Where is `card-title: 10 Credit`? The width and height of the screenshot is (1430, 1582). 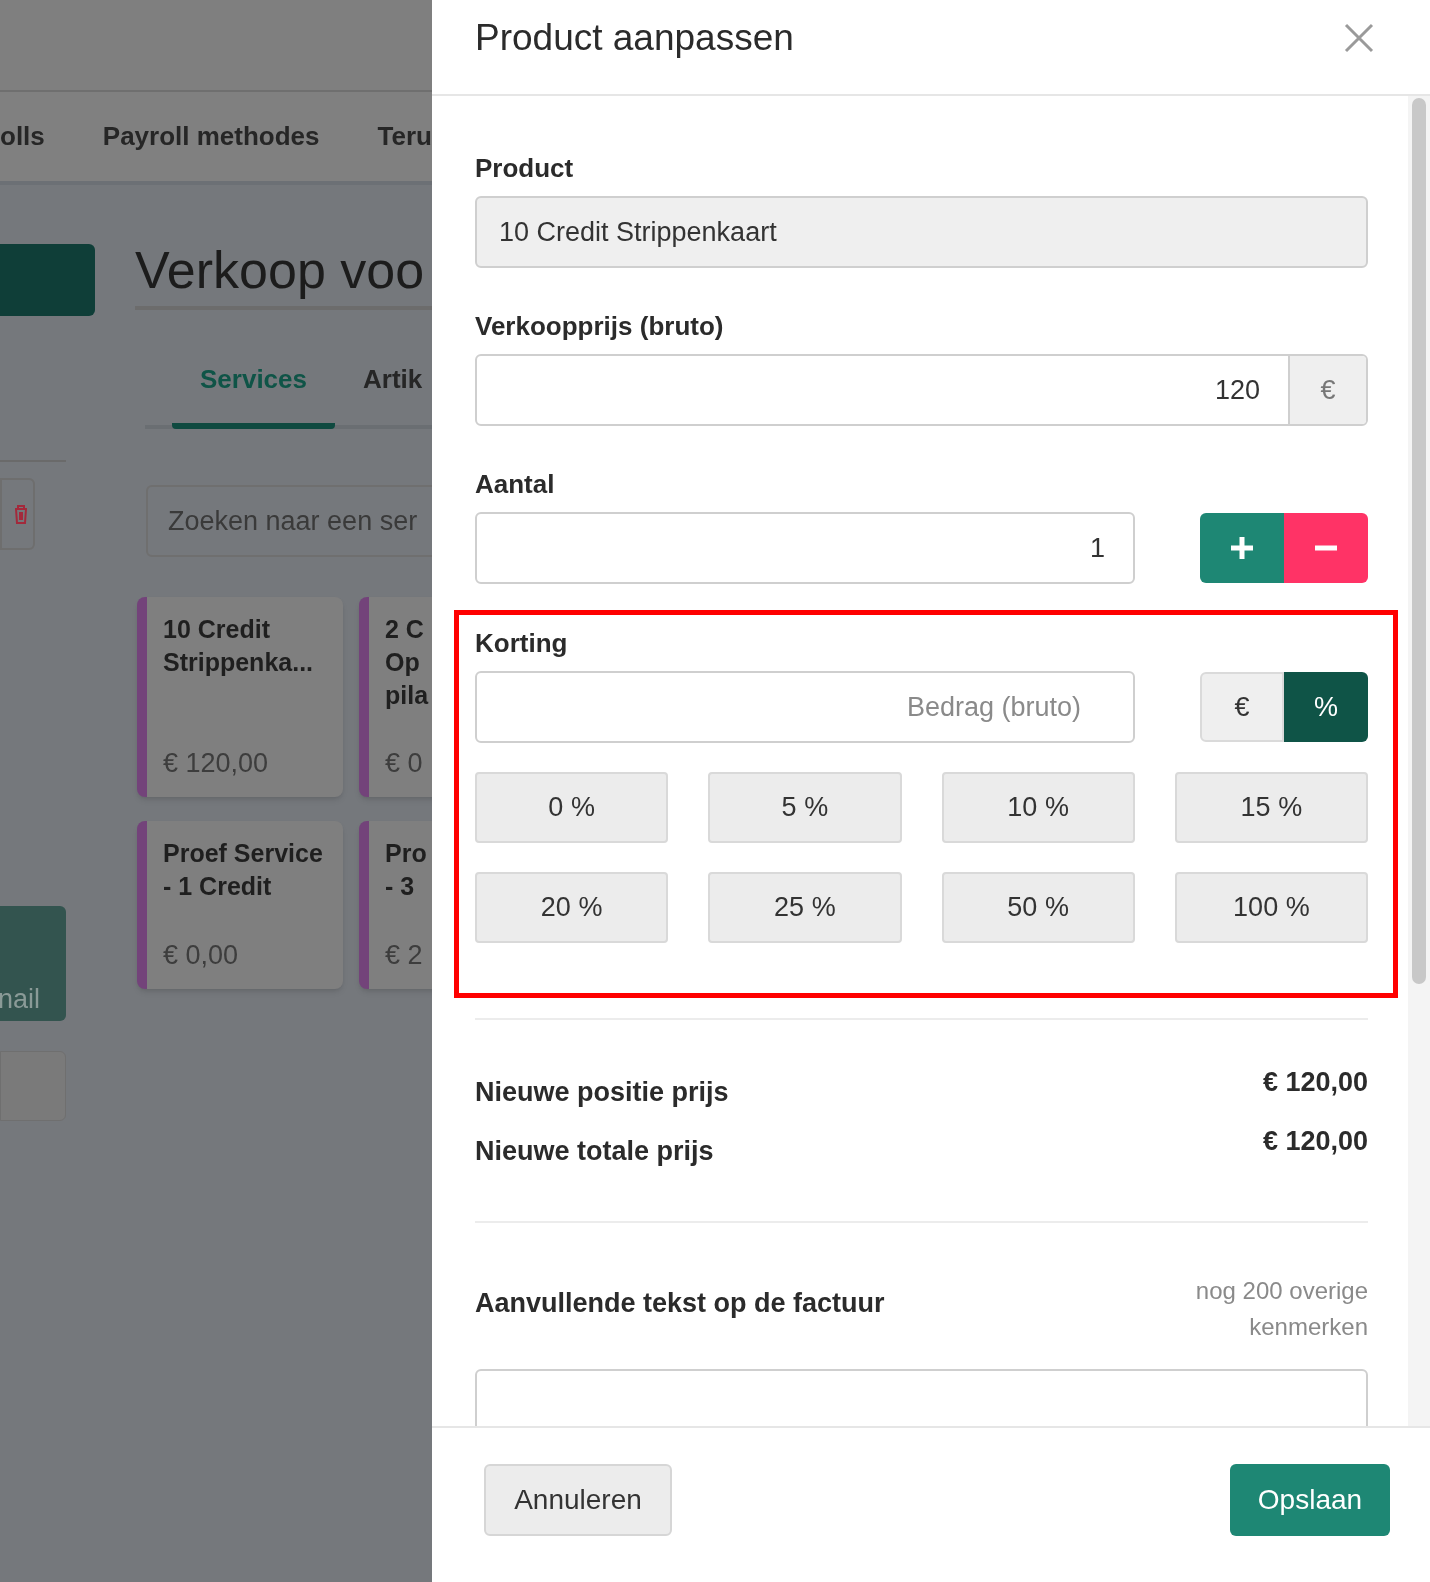 card-title: 10 Credit is located at coordinates (217, 629).